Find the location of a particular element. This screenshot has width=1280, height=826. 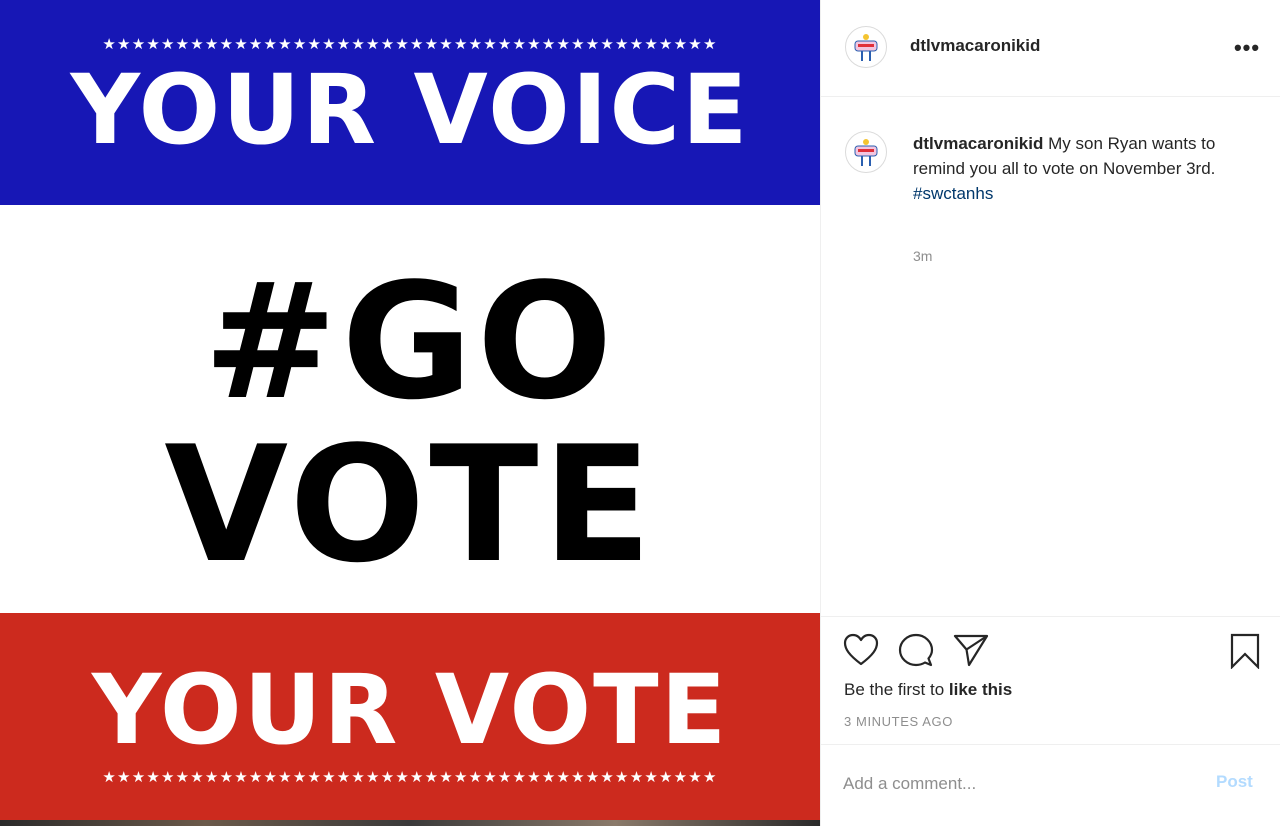

hashtag-link: #swctanhs is located at coordinates (1089, 193).